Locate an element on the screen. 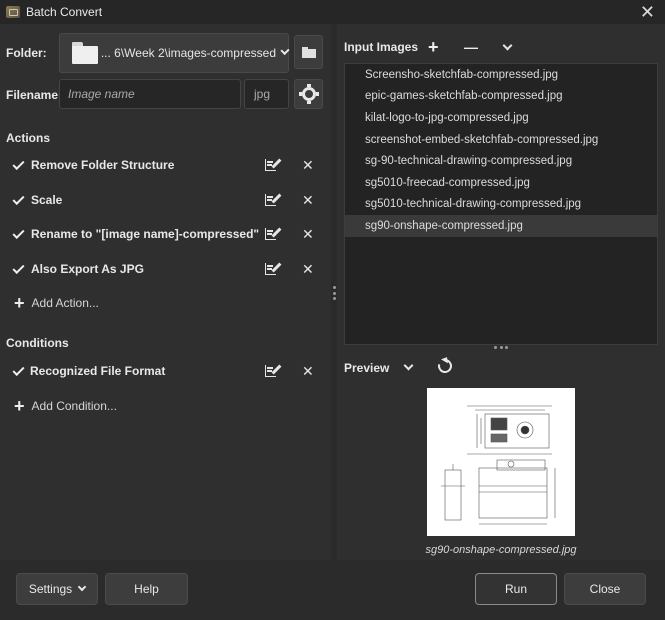  filename-label: Filename: is located at coordinates (34, 95).